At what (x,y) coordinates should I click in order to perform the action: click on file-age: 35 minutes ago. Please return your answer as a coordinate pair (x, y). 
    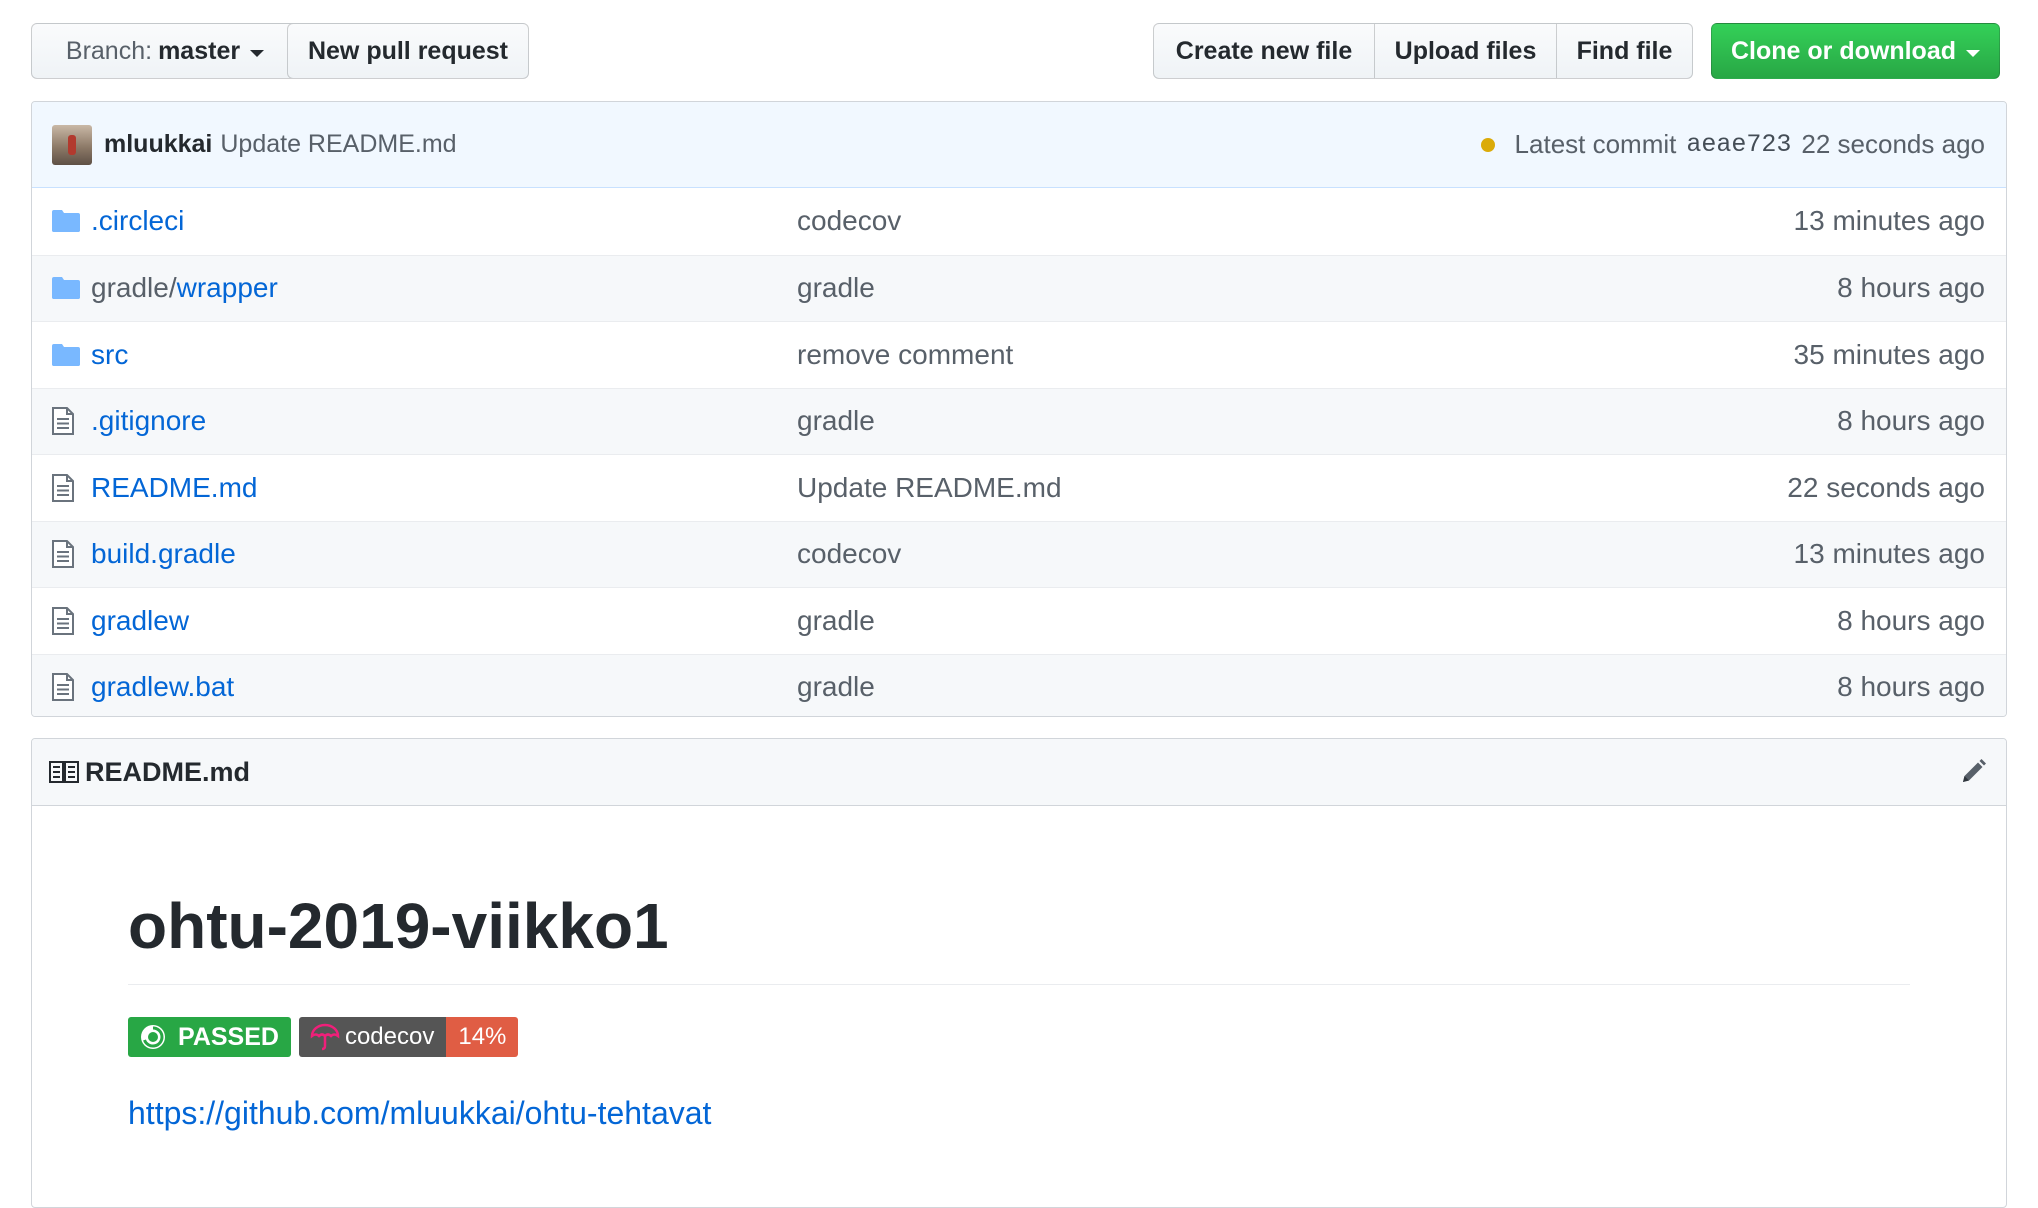
    Looking at the image, I should click on (1889, 354).